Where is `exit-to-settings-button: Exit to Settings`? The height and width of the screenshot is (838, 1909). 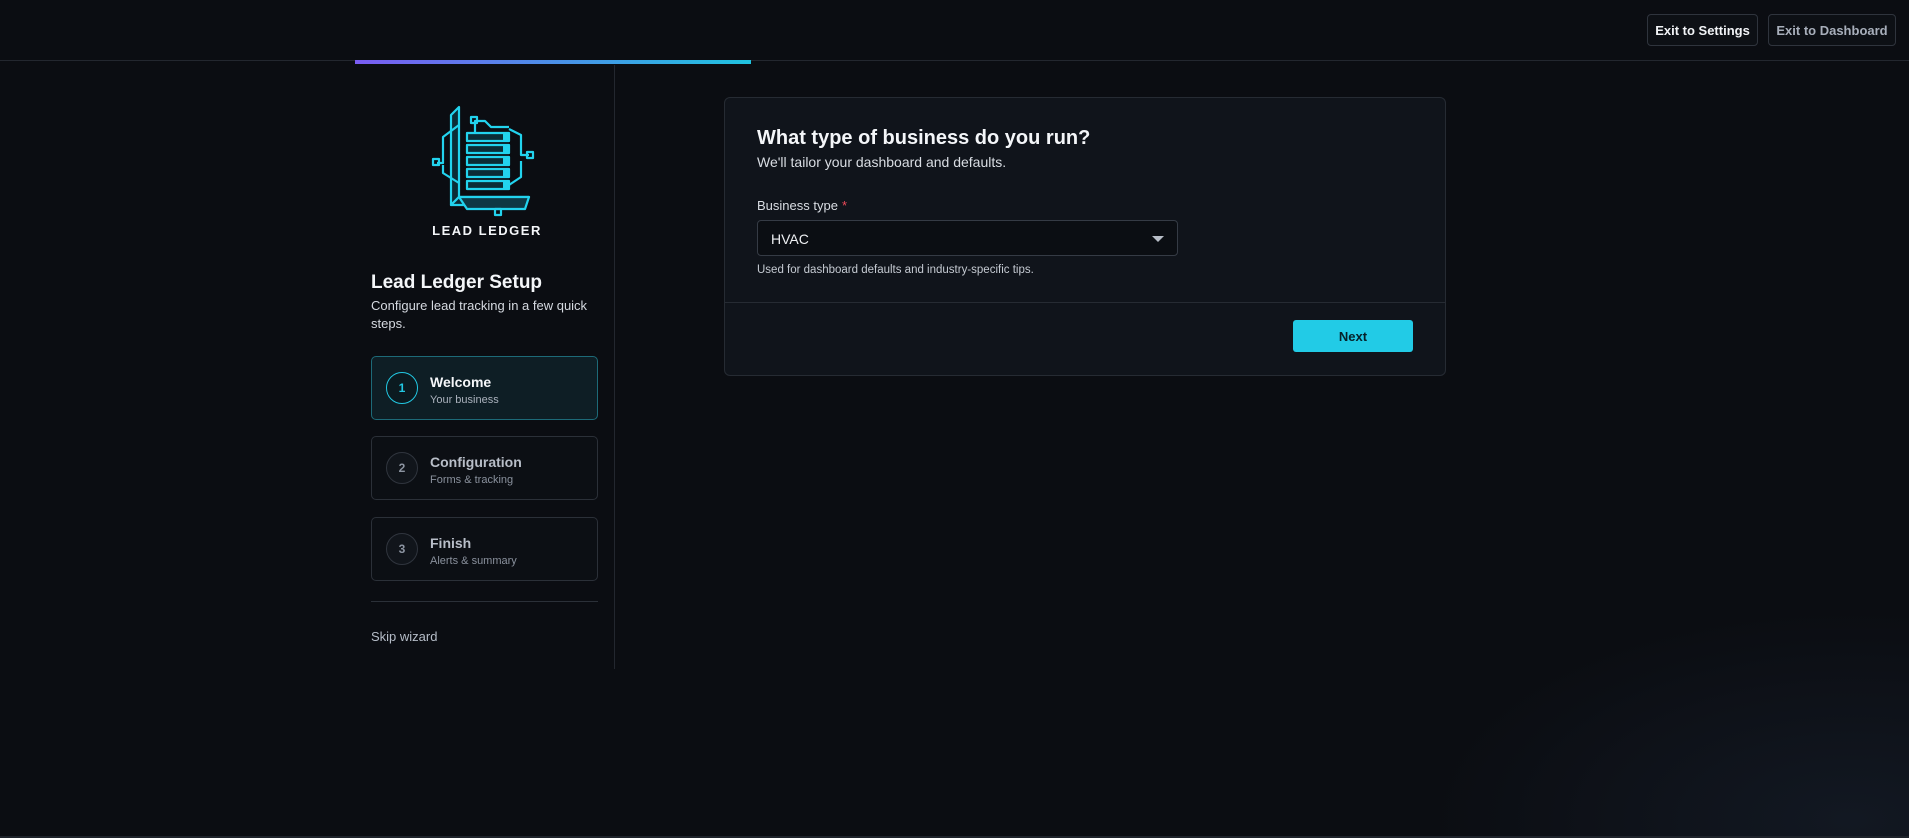 exit-to-settings-button: Exit to Settings is located at coordinates (1702, 30).